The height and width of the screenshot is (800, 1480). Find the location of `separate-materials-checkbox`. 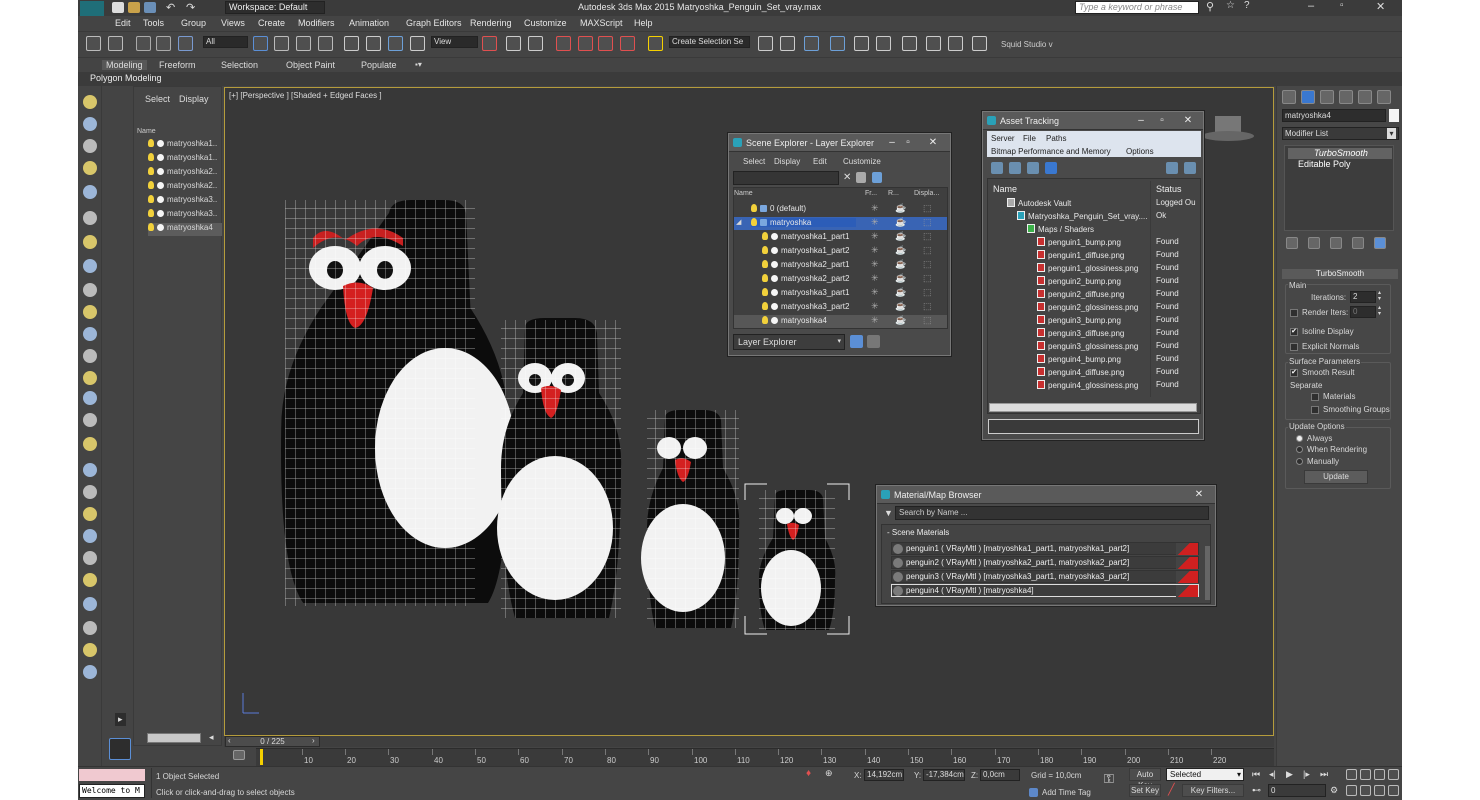

separate-materials-checkbox is located at coordinates (1315, 397).